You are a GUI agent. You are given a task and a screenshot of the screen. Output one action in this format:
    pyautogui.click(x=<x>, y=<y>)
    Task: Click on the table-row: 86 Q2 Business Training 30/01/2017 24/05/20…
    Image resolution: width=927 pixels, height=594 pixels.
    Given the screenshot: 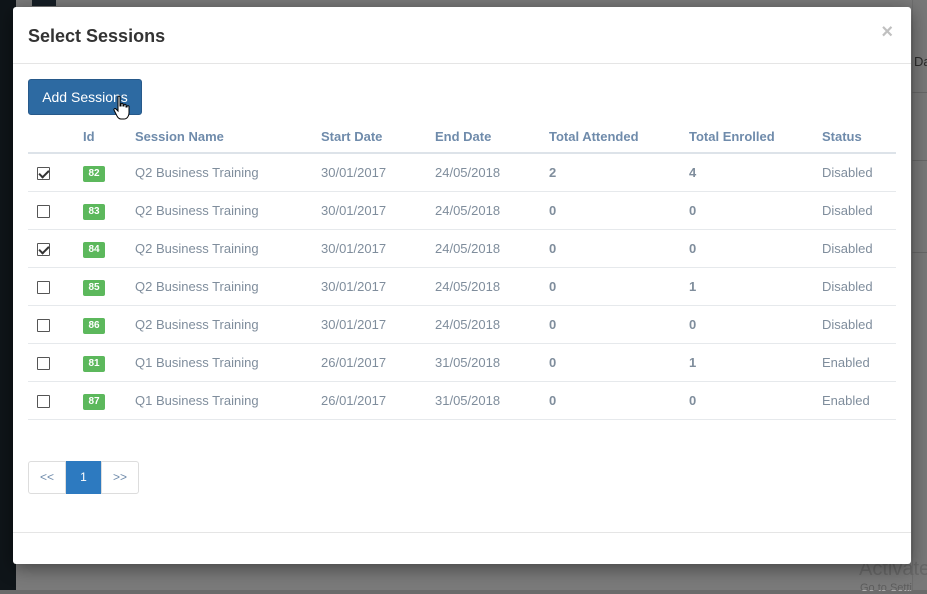 What is the action you would take?
    pyautogui.click(x=462, y=324)
    